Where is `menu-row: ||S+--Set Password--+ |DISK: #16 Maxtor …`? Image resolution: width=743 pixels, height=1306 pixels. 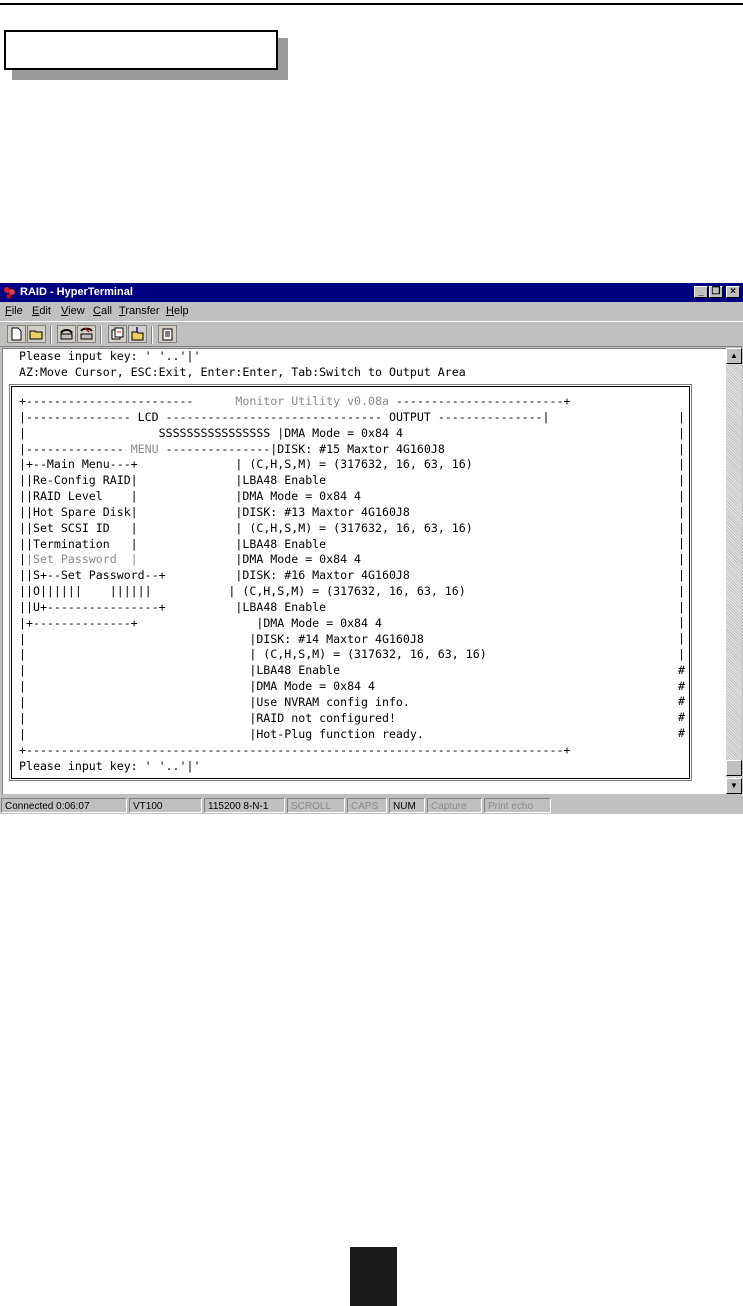
menu-row: ||S+--Set Password--+ |DISK: #16 Maxtor … is located at coordinates (214, 575).